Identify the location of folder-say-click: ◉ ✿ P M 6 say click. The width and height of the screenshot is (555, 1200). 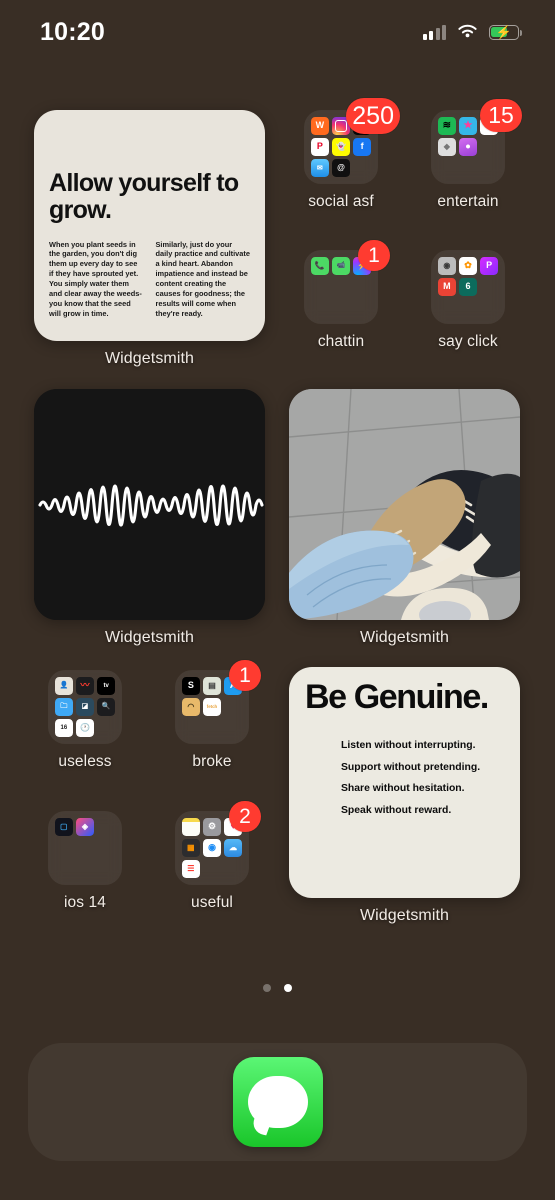
(468, 300).